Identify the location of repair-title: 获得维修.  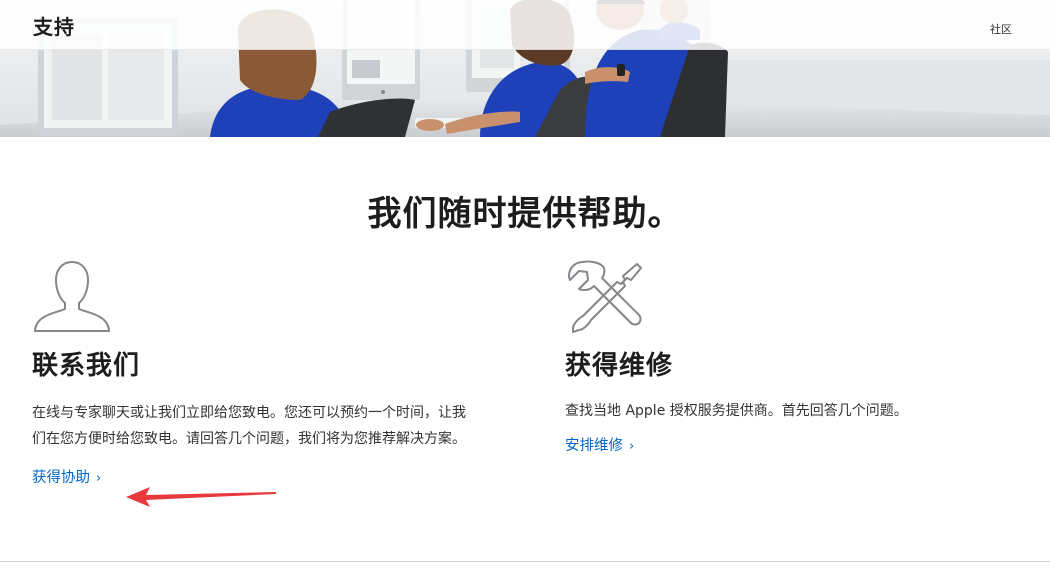
(619, 366).